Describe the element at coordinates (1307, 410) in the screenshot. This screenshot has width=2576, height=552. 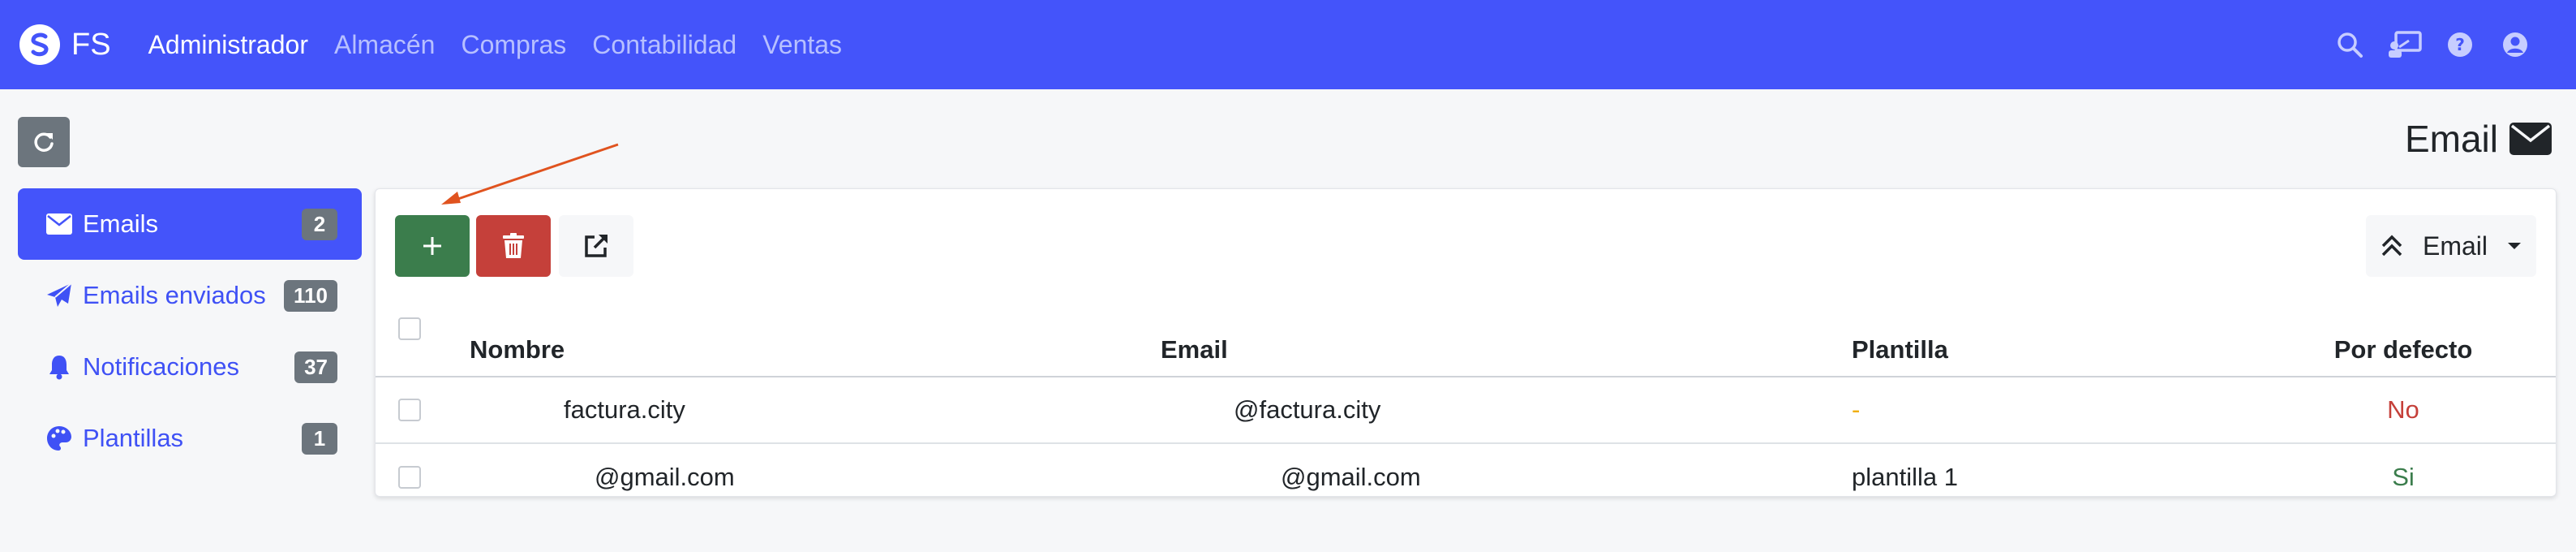
I see `cell-email: @factura.city` at that location.